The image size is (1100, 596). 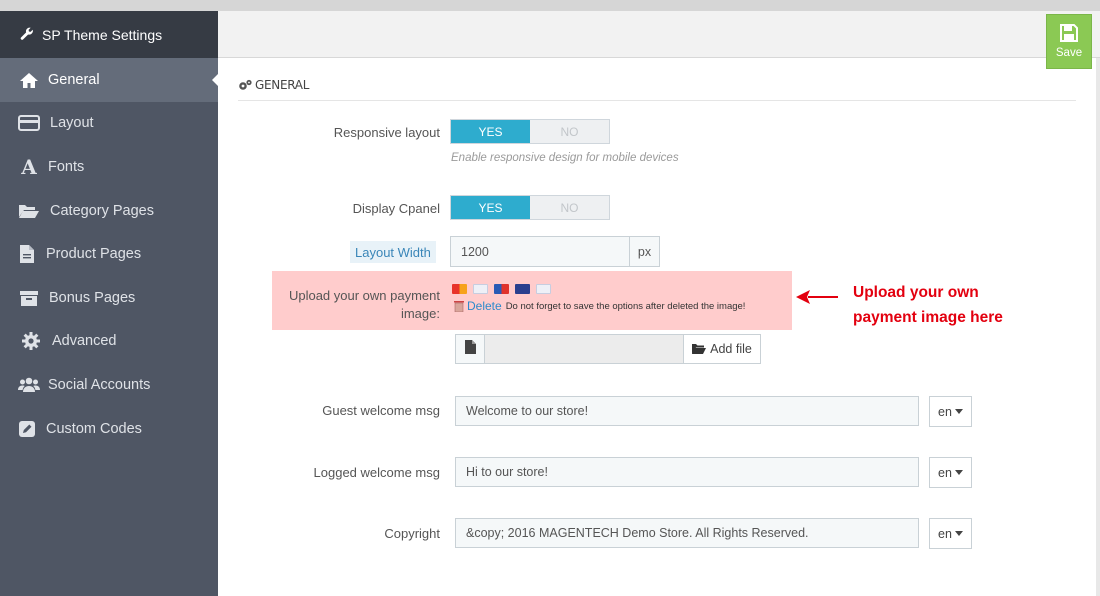 I want to click on sidebar-item-label: Layout, so click(x=72, y=123).